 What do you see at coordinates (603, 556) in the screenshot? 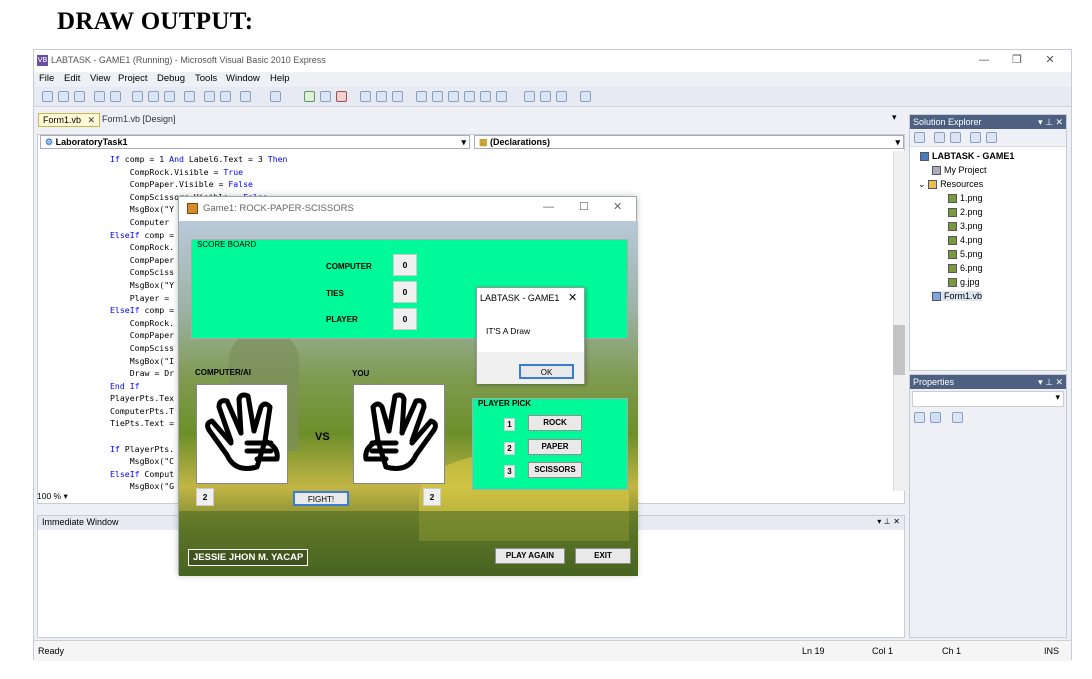
I see `exit-button: EXIT` at bounding box center [603, 556].